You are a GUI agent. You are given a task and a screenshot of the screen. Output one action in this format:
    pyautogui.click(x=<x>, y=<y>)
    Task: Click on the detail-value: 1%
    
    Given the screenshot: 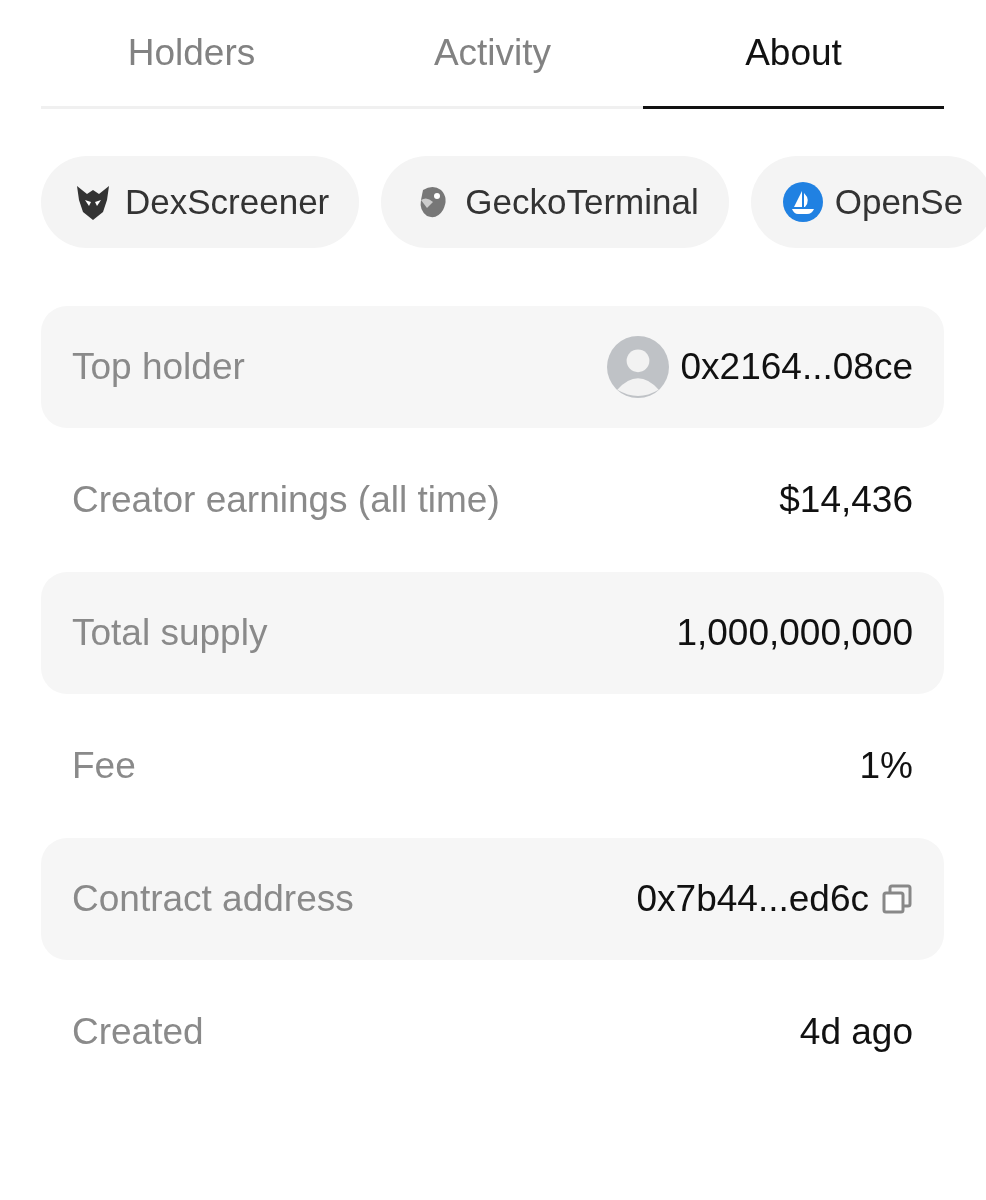 What is the action you would take?
    pyautogui.click(x=886, y=766)
    